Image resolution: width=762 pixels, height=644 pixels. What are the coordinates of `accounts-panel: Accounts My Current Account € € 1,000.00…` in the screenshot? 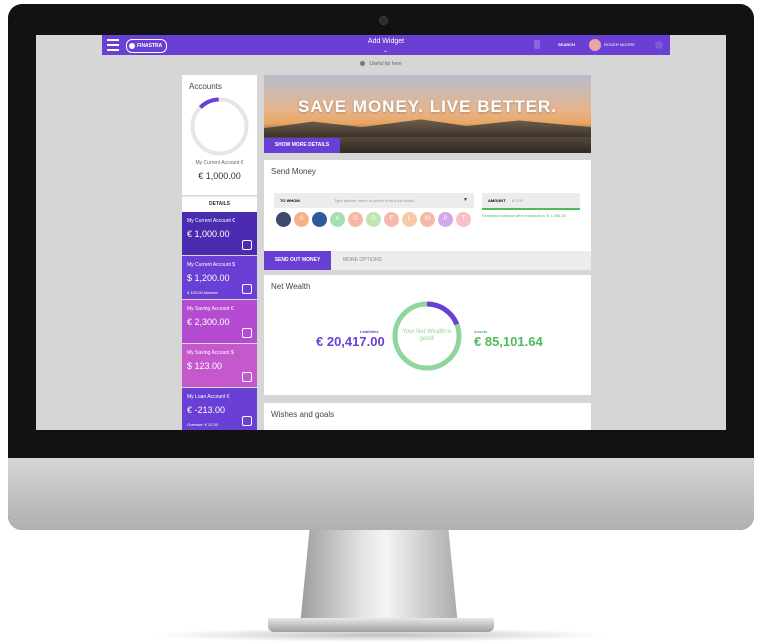 It's located at (219, 252).